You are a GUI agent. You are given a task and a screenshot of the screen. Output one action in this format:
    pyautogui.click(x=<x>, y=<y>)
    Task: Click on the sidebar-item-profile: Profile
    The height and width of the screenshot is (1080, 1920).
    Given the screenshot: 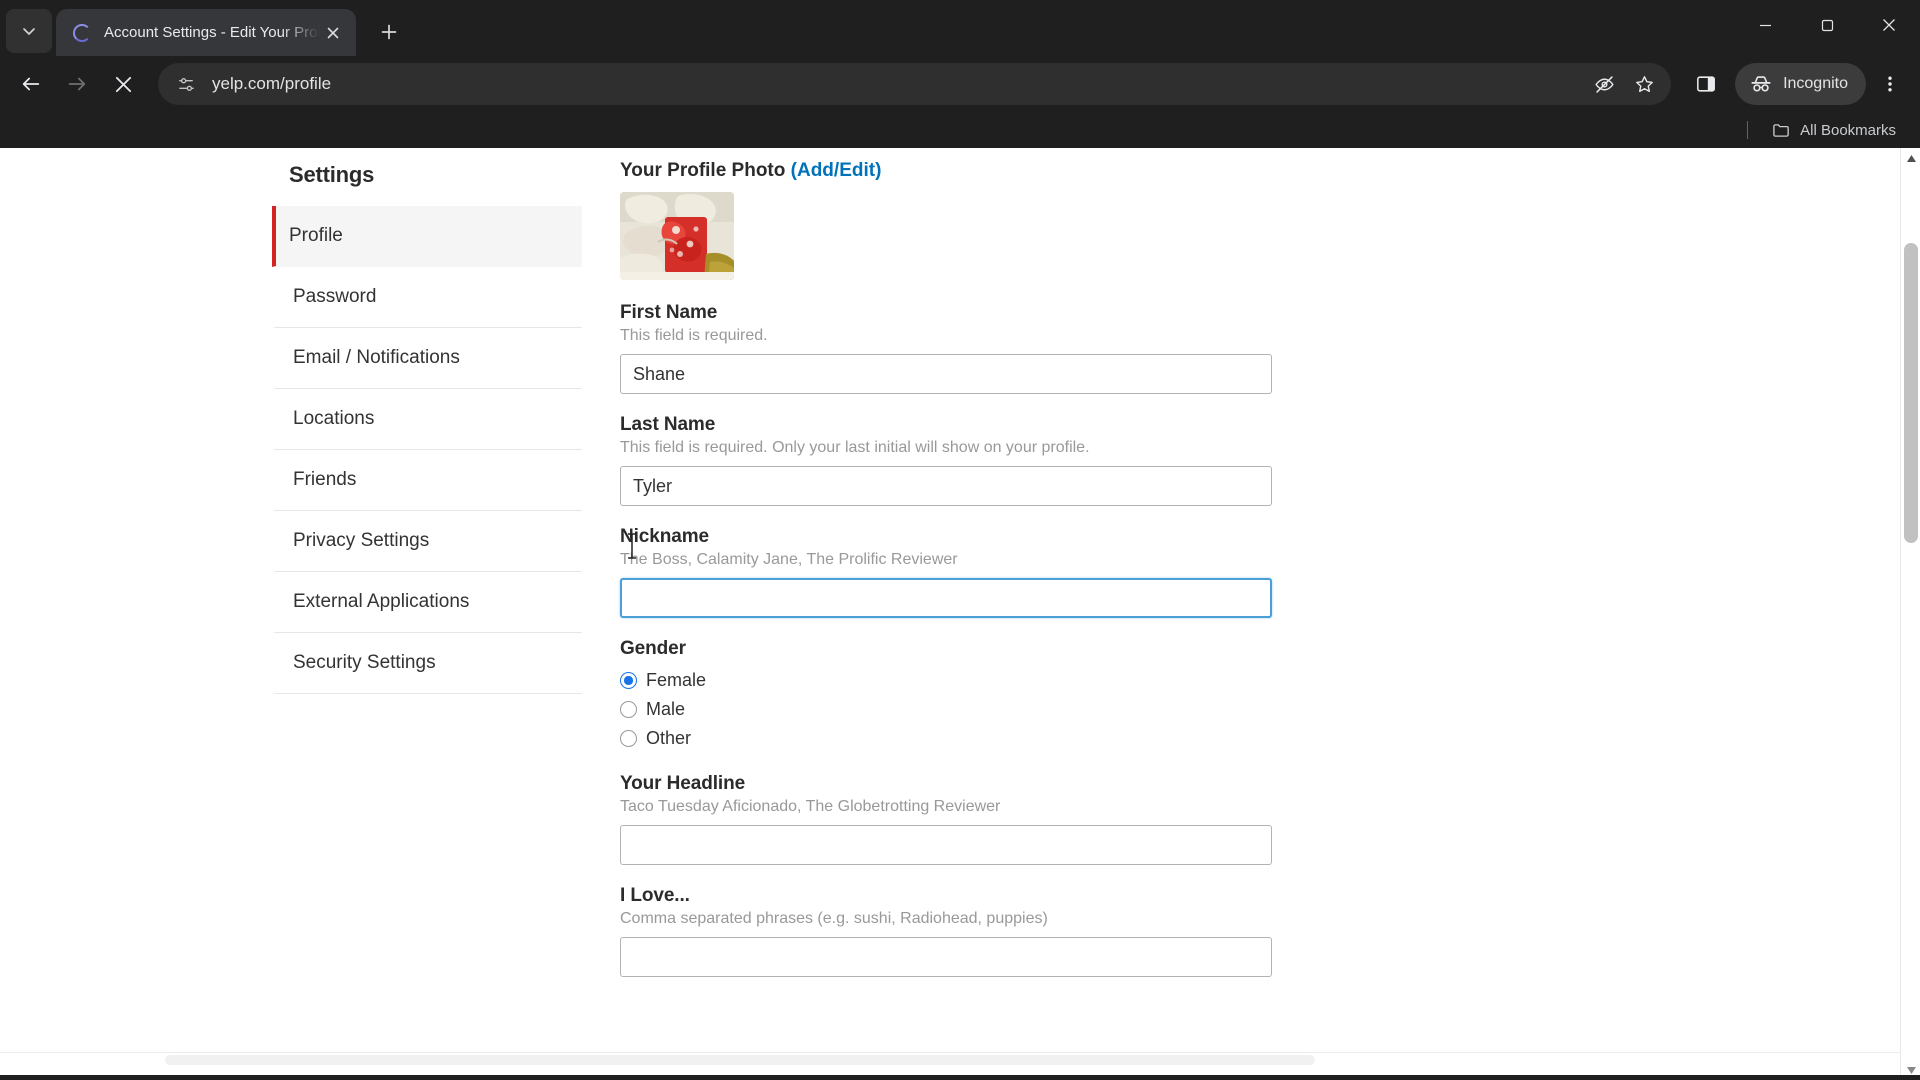 What is the action you would take?
    pyautogui.click(x=427, y=236)
    